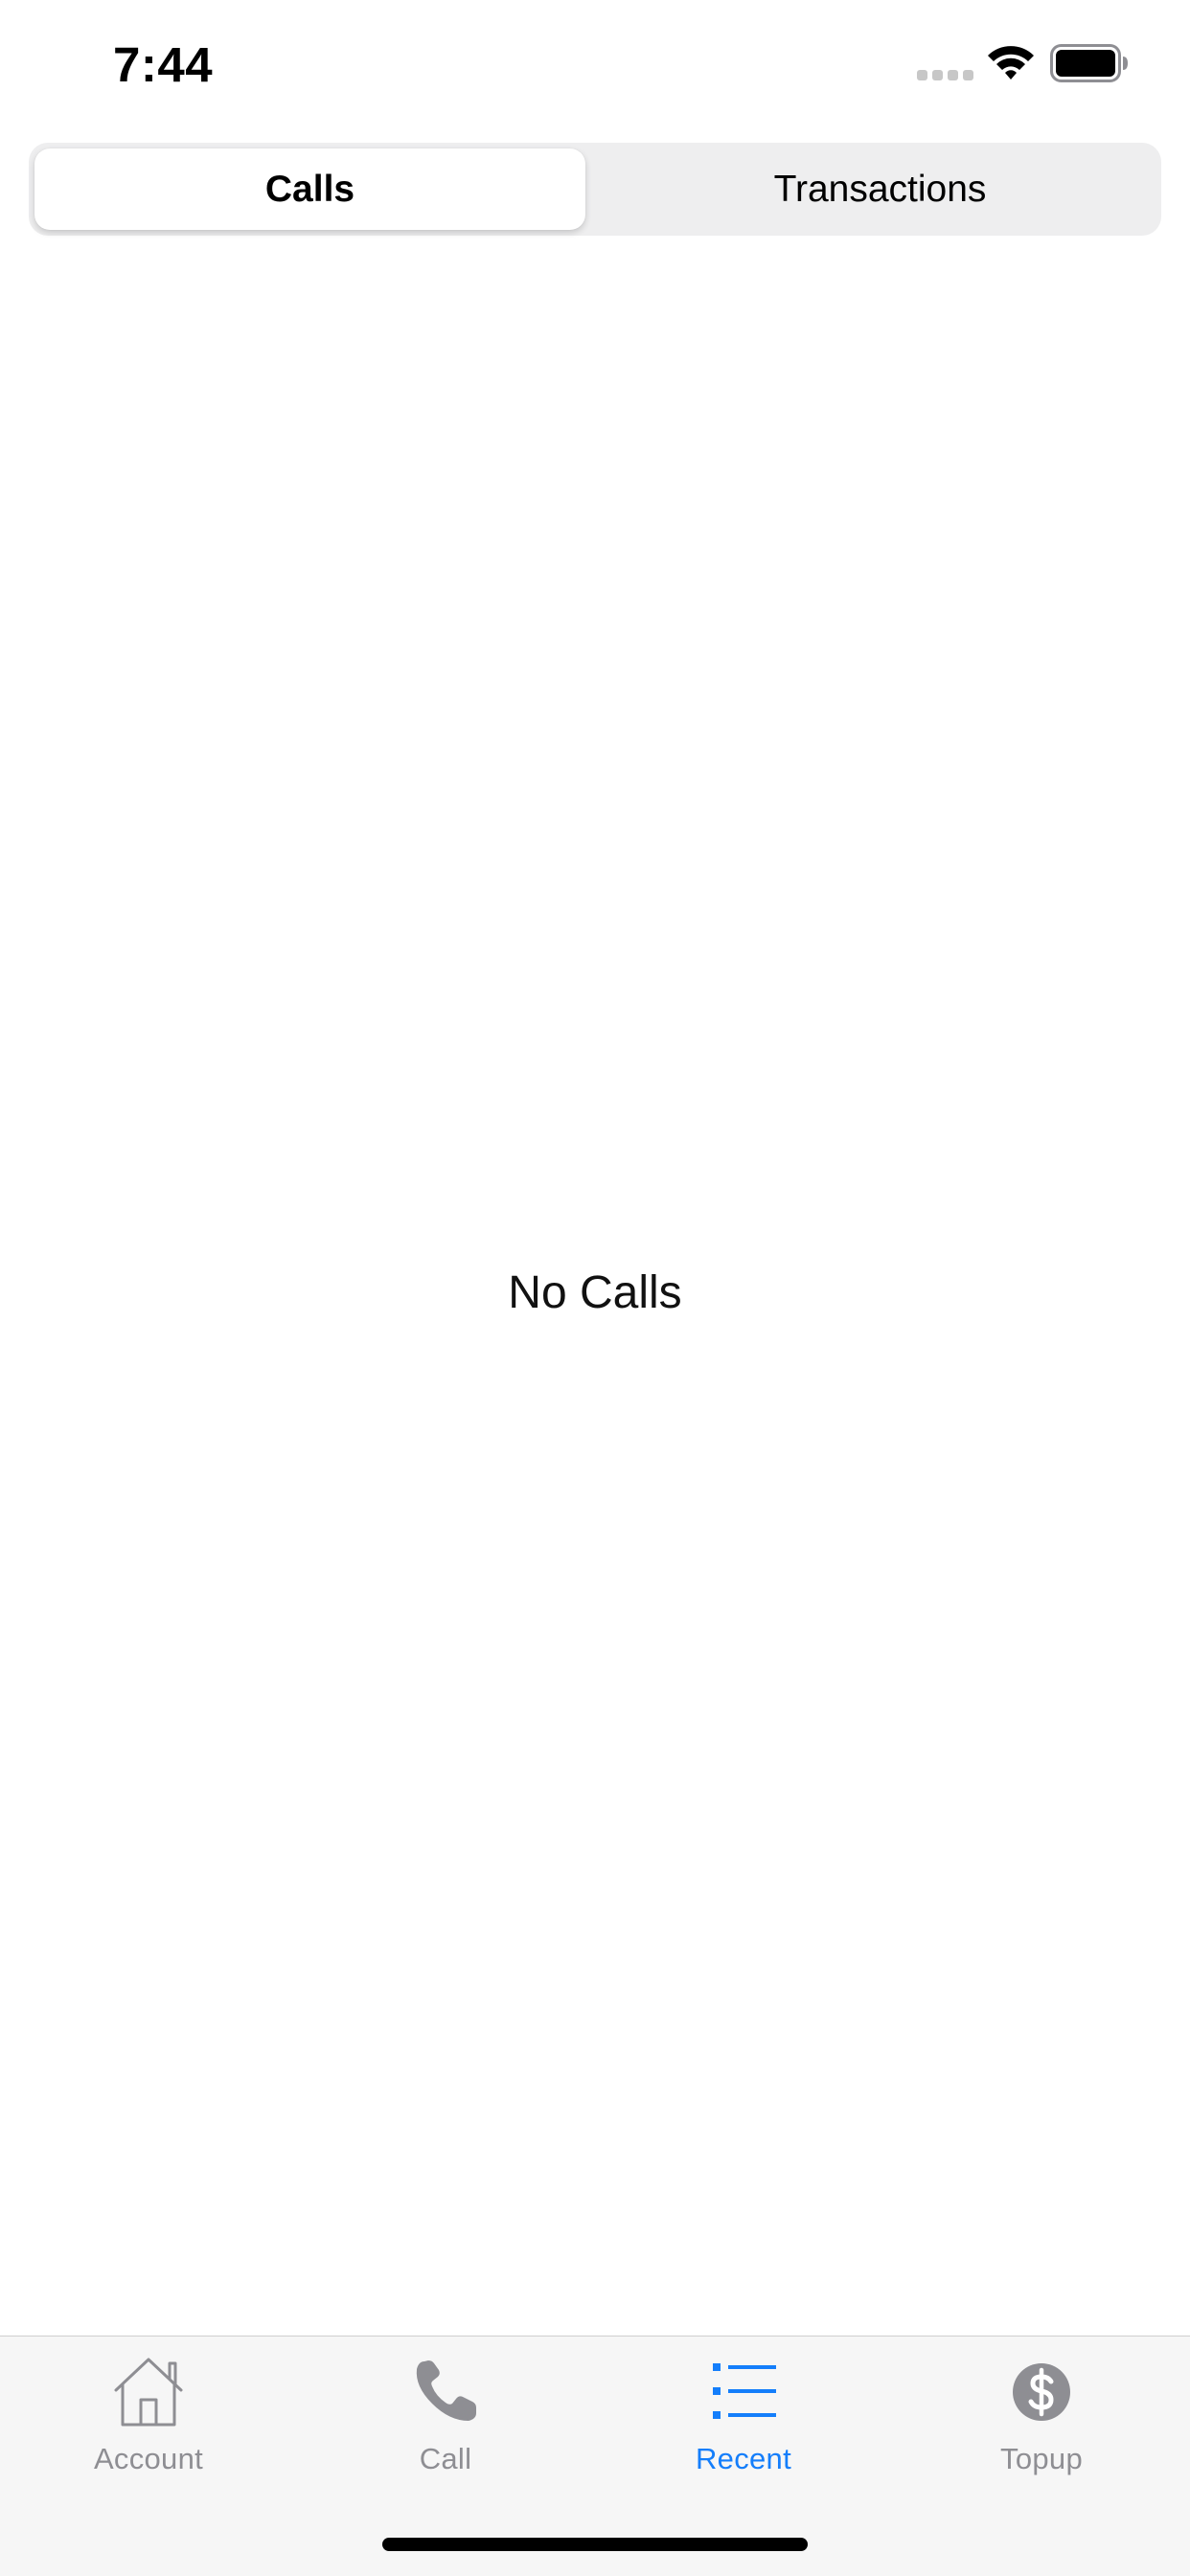 The height and width of the screenshot is (2576, 1190). Describe the element at coordinates (595, 1292) in the screenshot. I see `no-calls-message: No Calls` at that location.